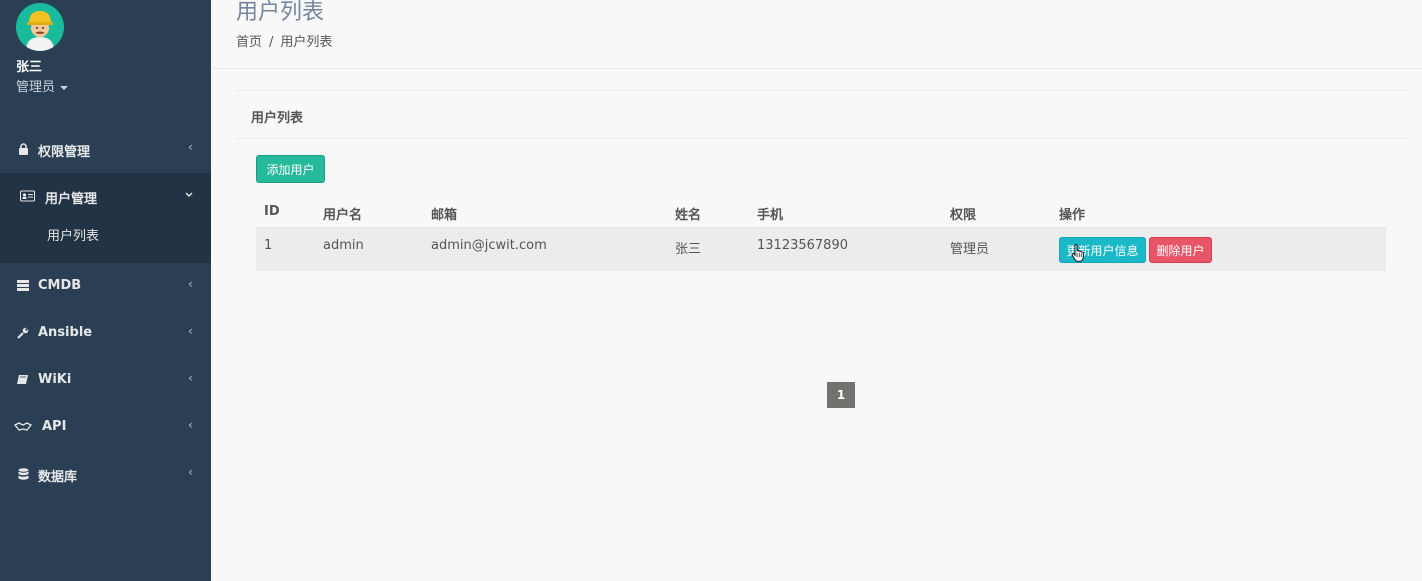 The image size is (1422, 581). I want to click on sidebar-item-wiki: WiKi ‹, so click(105, 380).